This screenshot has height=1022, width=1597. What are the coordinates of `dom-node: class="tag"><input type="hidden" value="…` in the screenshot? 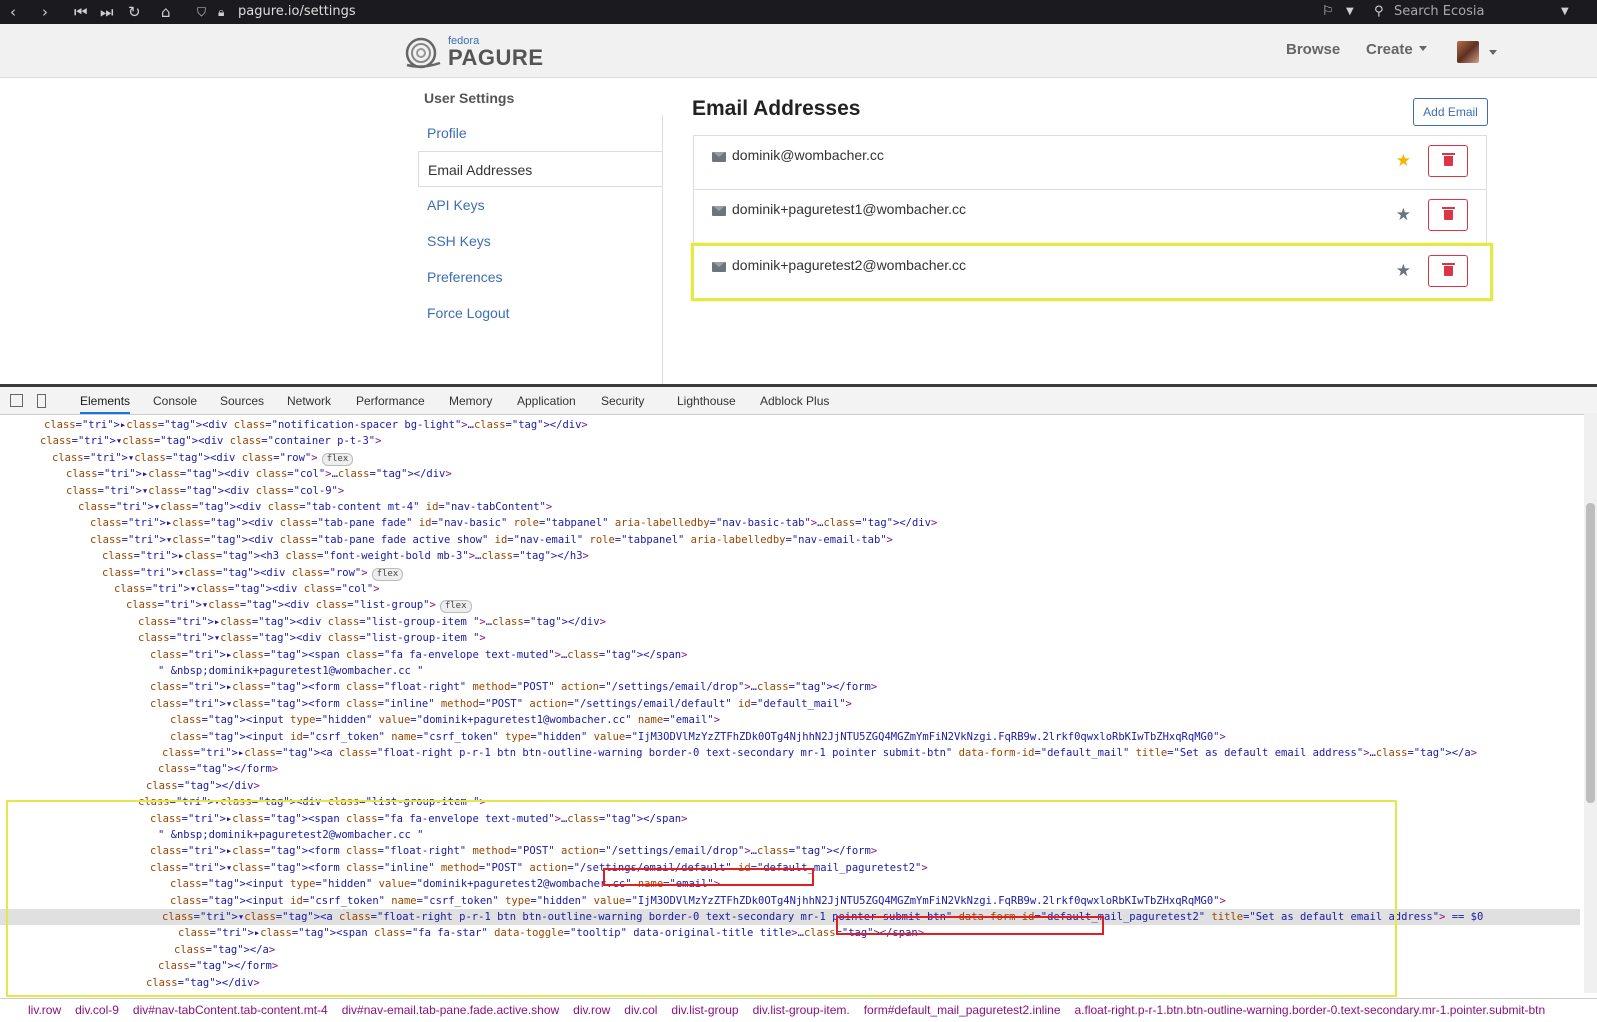 It's located at (445, 720).